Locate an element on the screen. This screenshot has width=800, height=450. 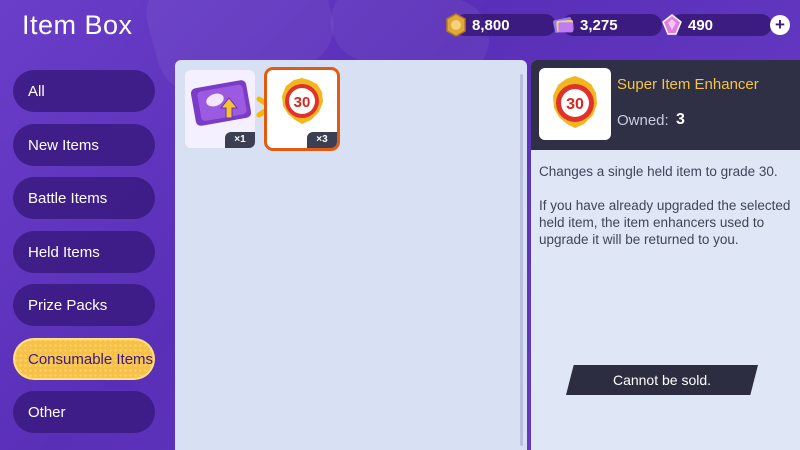
category-battle-items: Battle Items is located at coordinates (84, 198).